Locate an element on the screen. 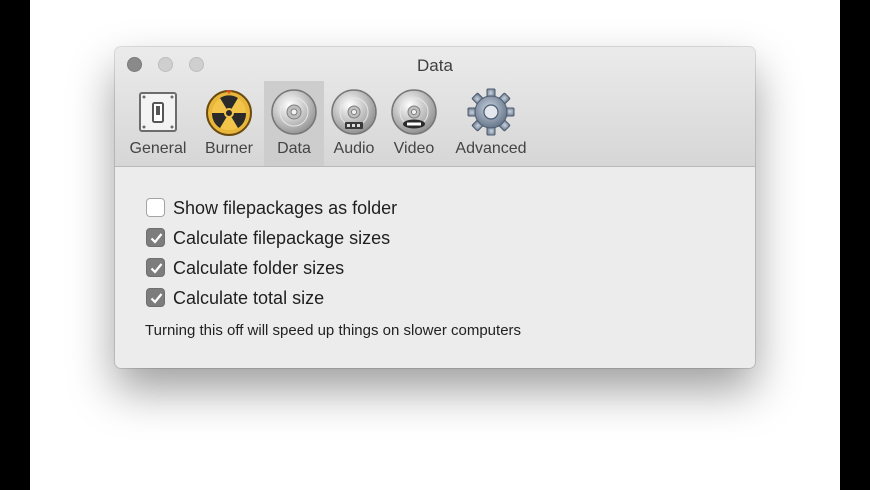 This screenshot has width=870, height=490. option-label: Show filepackages as folder is located at coordinates (285, 208).